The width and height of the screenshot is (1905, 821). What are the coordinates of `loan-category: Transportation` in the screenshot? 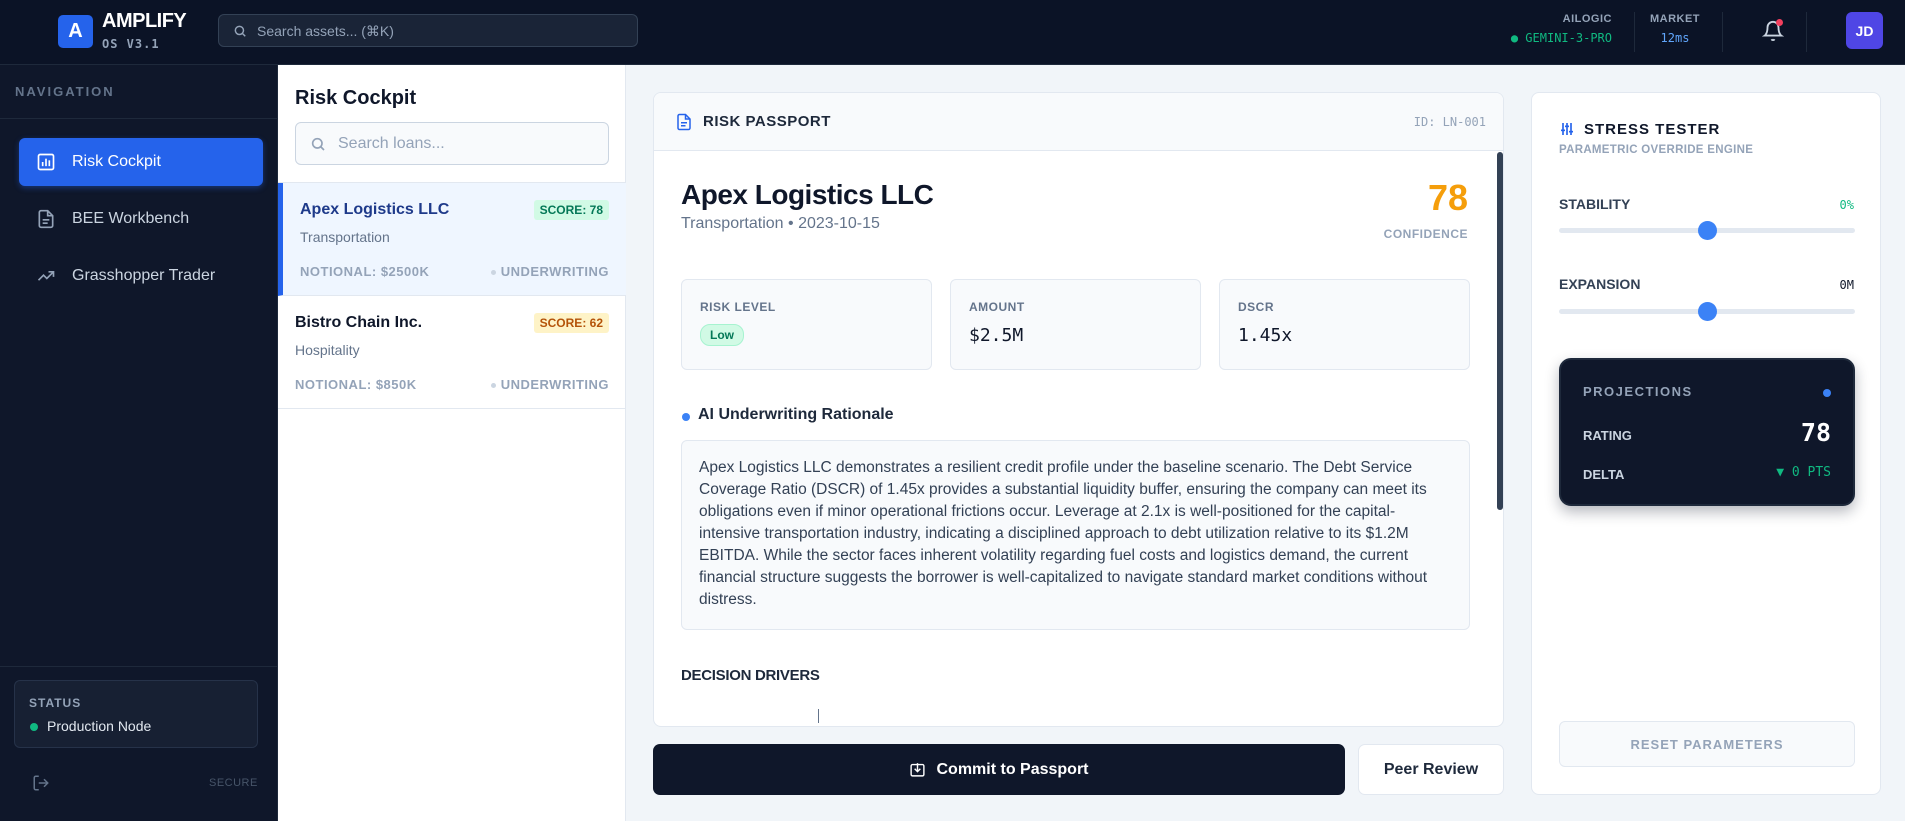 It's located at (345, 237).